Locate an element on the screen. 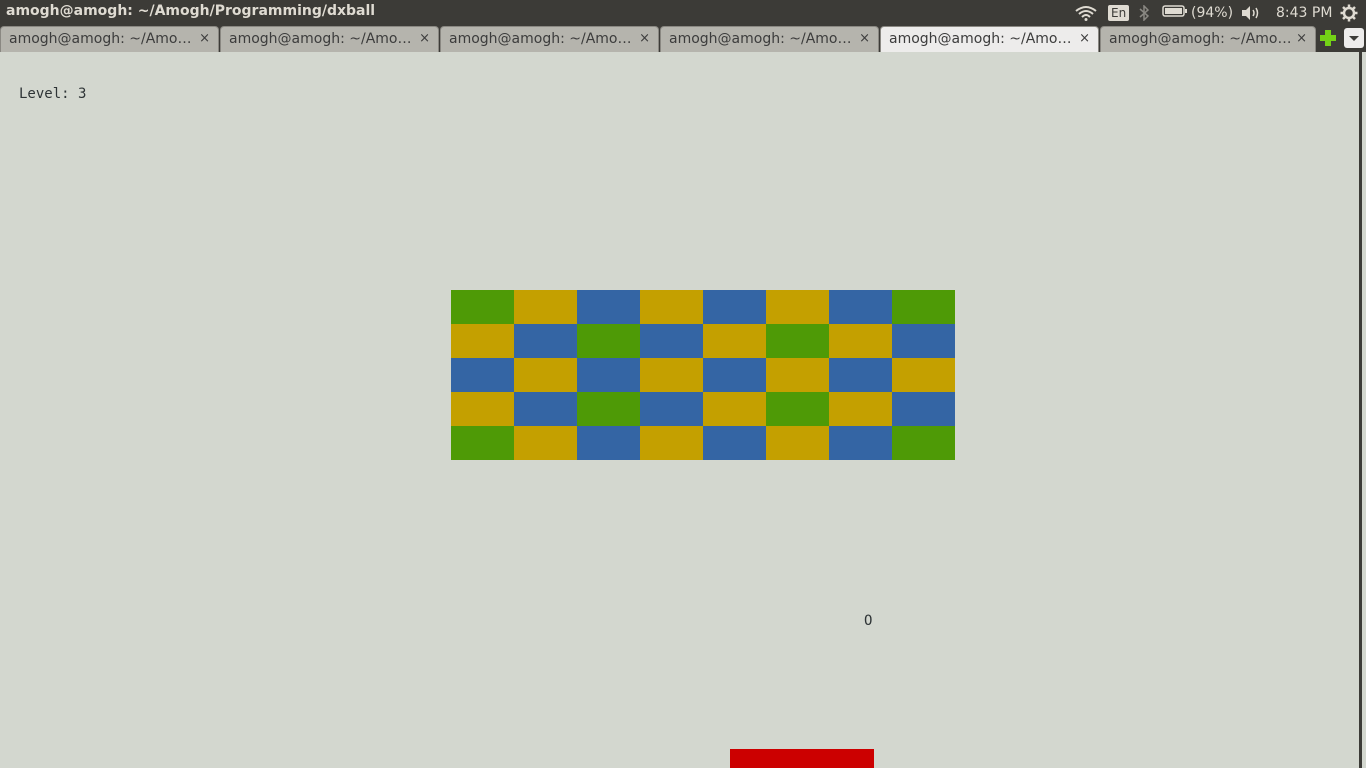 This screenshot has height=768, width=1366. volume-icon is located at coordinates (1251, 12).